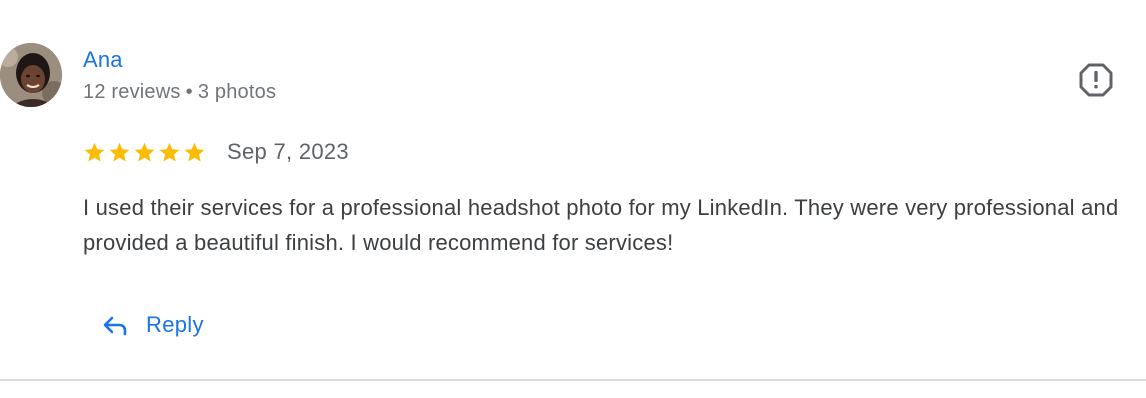 This screenshot has width=1146, height=398. I want to click on reply-label: Reply, so click(175, 324).